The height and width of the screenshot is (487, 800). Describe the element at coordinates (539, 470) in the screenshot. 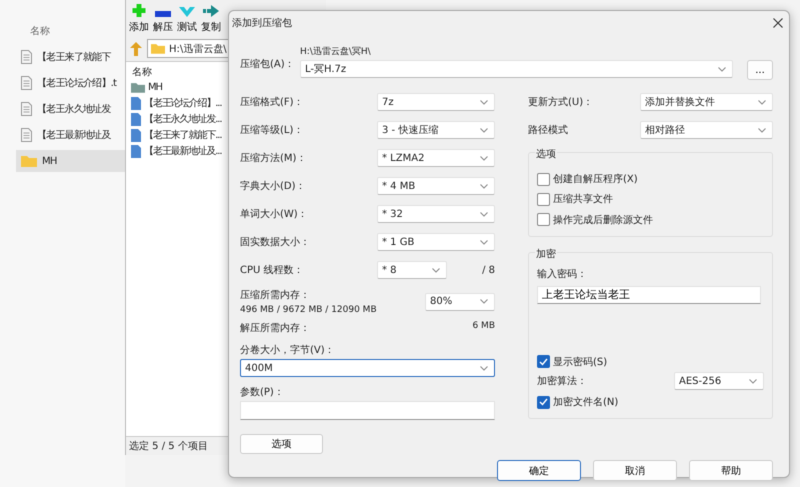

I see `dialog-button: 确定` at that location.